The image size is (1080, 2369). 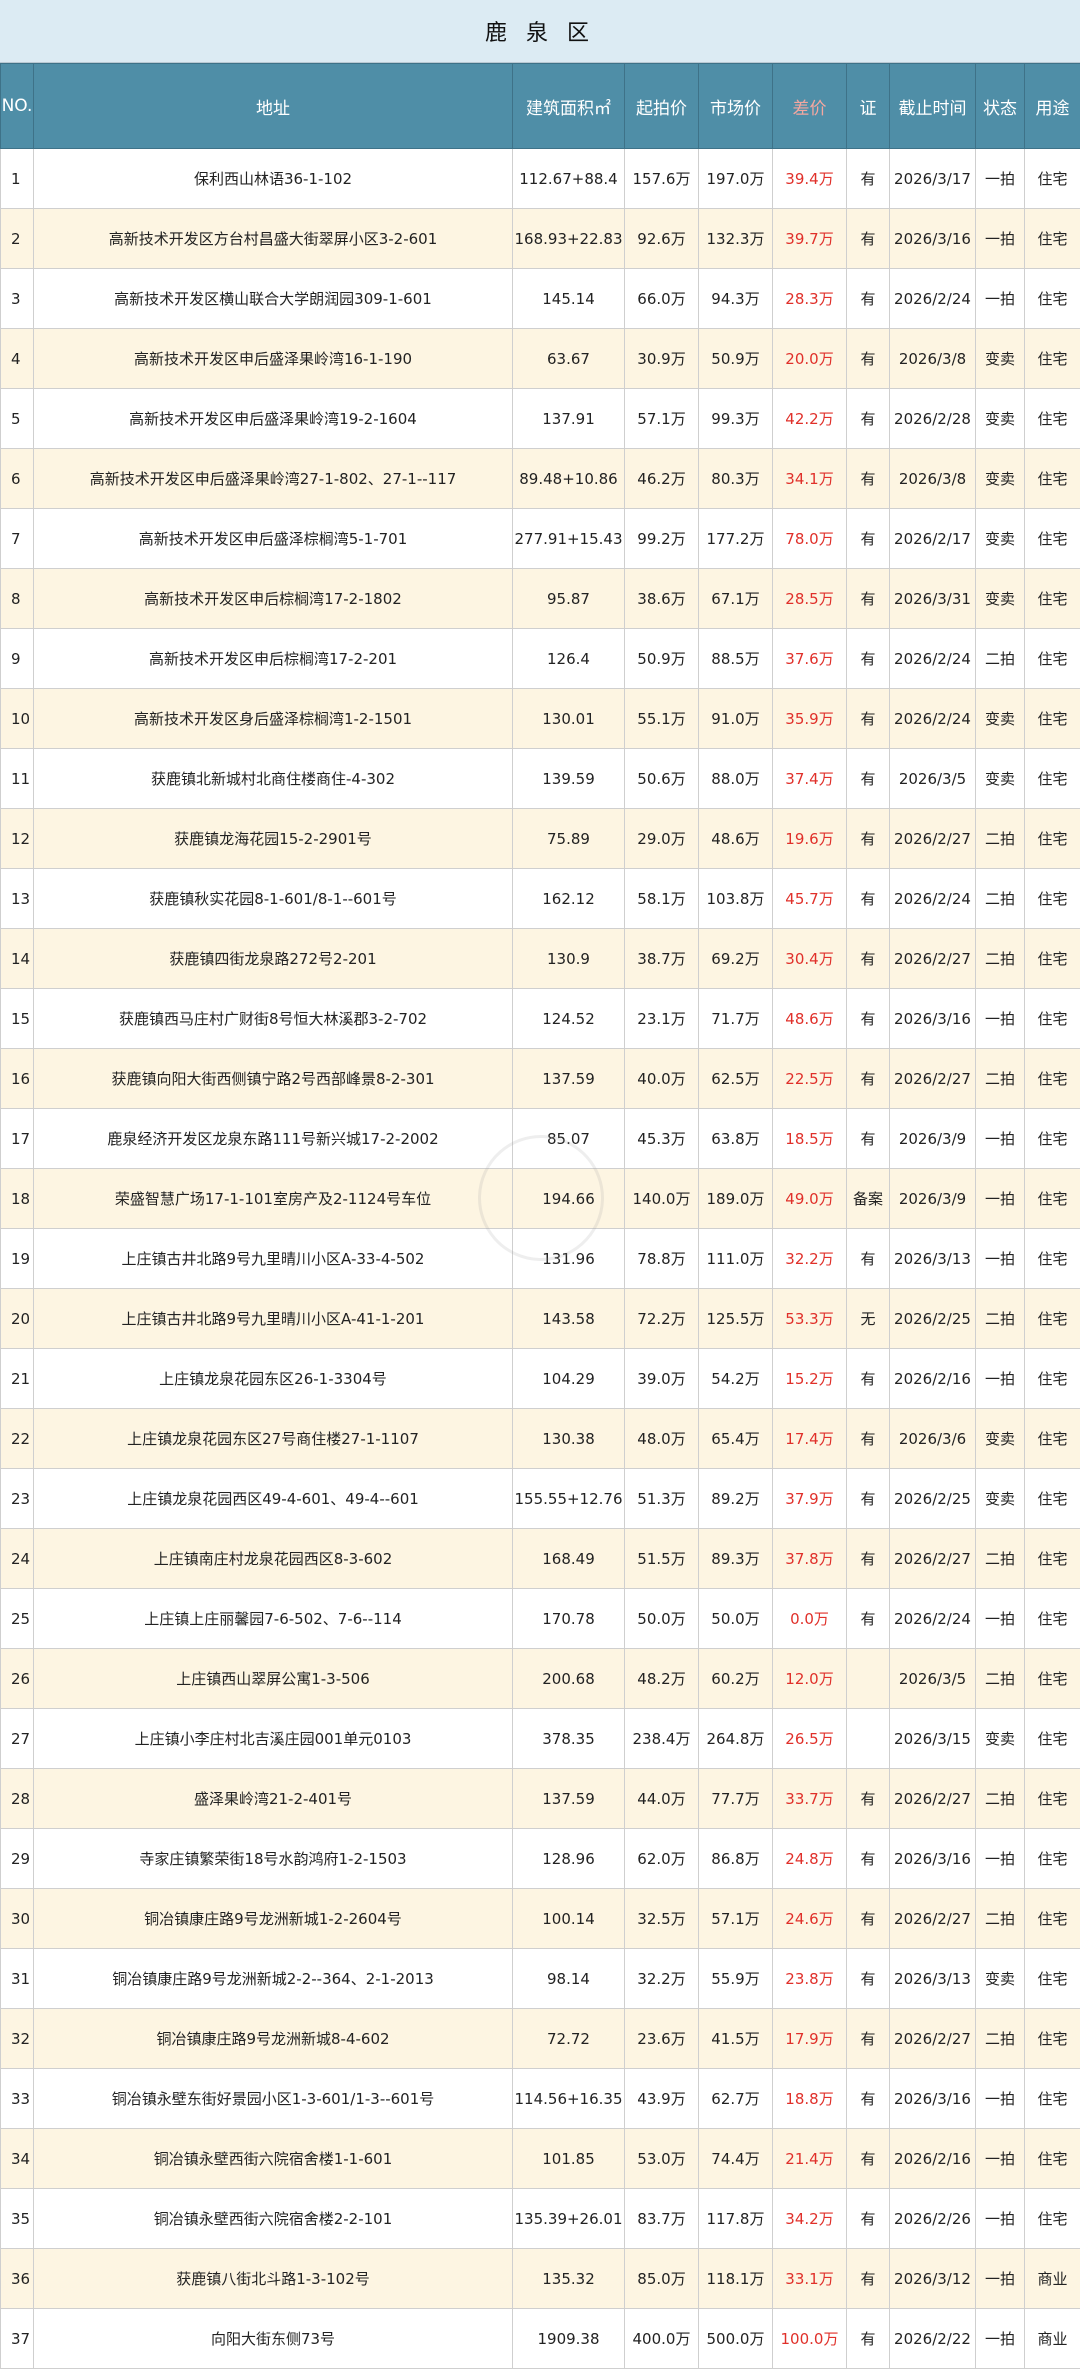 What do you see at coordinates (17, 2219) in the screenshot?
I see `row-number: 35` at bounding box center [17, 2219].